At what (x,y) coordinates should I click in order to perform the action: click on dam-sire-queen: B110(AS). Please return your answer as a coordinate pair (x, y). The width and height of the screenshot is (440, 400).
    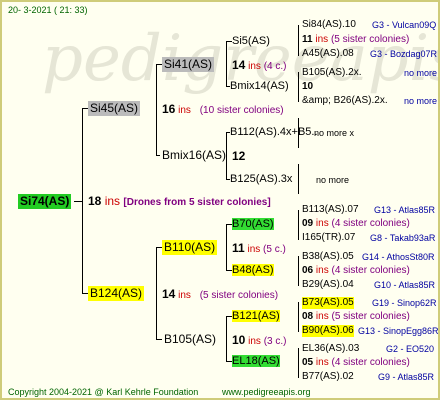
    Looking at the image, I should click on (190, 247).